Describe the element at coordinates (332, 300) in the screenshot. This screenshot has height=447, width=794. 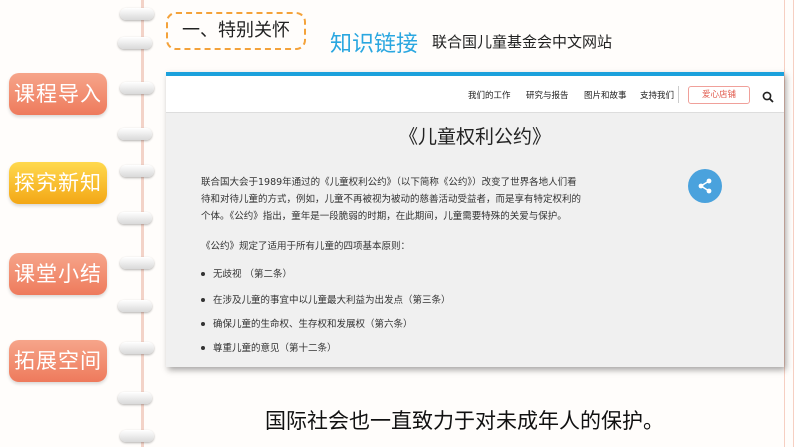
I see `principle-item: 在涉及儿童的事宜中以儿童最大利益为出发点（第三条）` at that location.